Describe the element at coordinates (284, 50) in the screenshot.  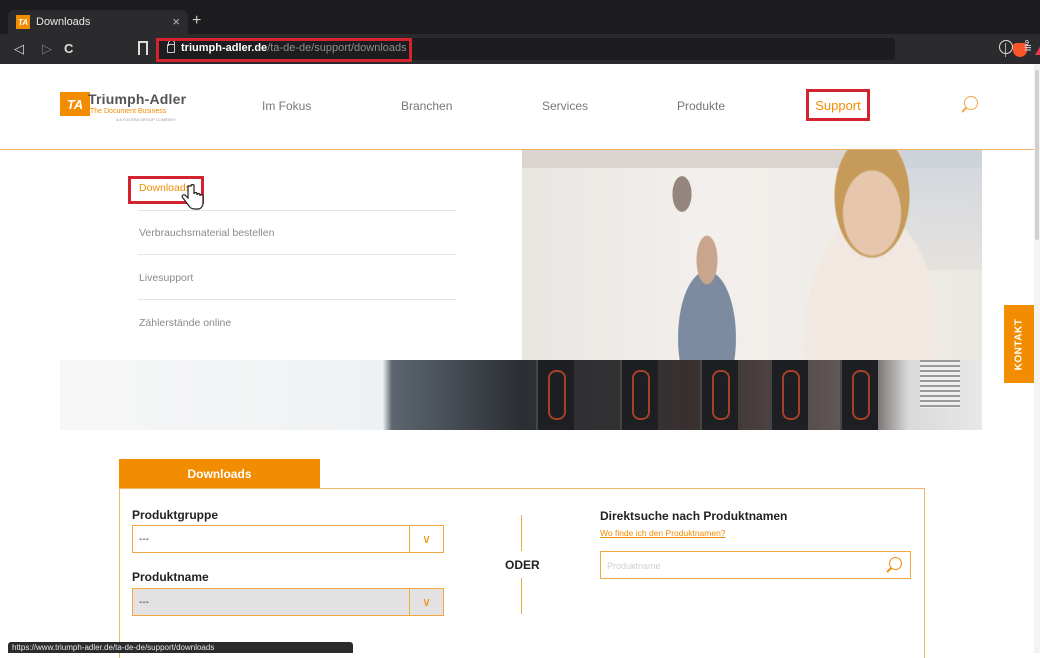
I see `url-highlight-annotation` at that location.